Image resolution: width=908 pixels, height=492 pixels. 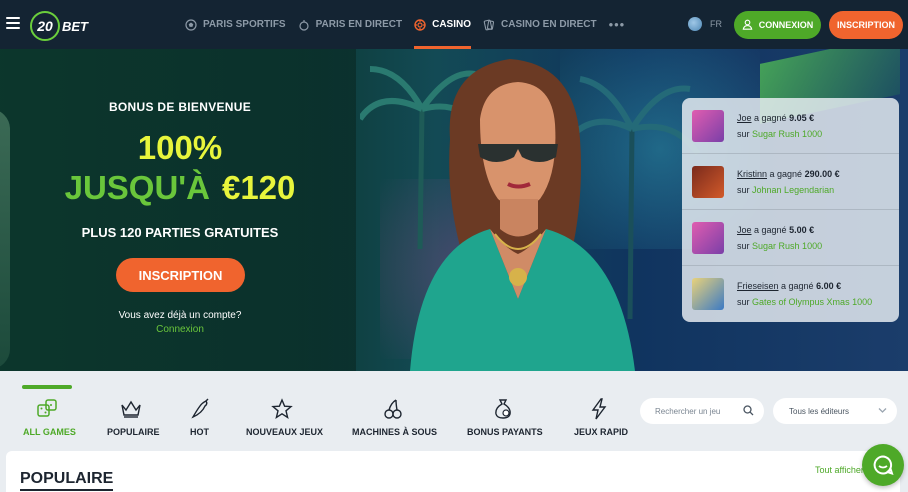 I want to click on winner-row: Joe a gagné 5.00 € sur Sugar Rush 1000, so click(x=790, y=238).